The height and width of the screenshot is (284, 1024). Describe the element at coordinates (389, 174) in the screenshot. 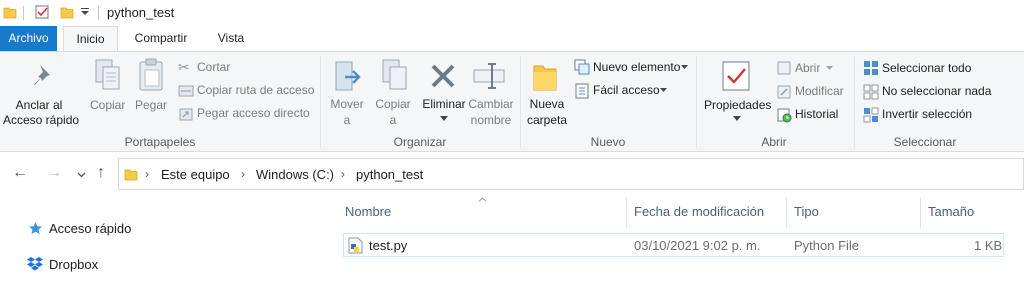

I see `breadcrumb-python-test: python_test` at that location.